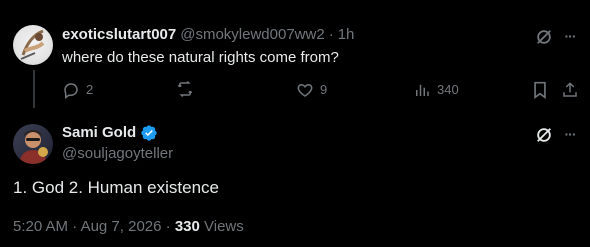  What do you see at coordinates (448, 89) in the screenshot?
I see `views-count: 340` at bounding box center [448, 89].